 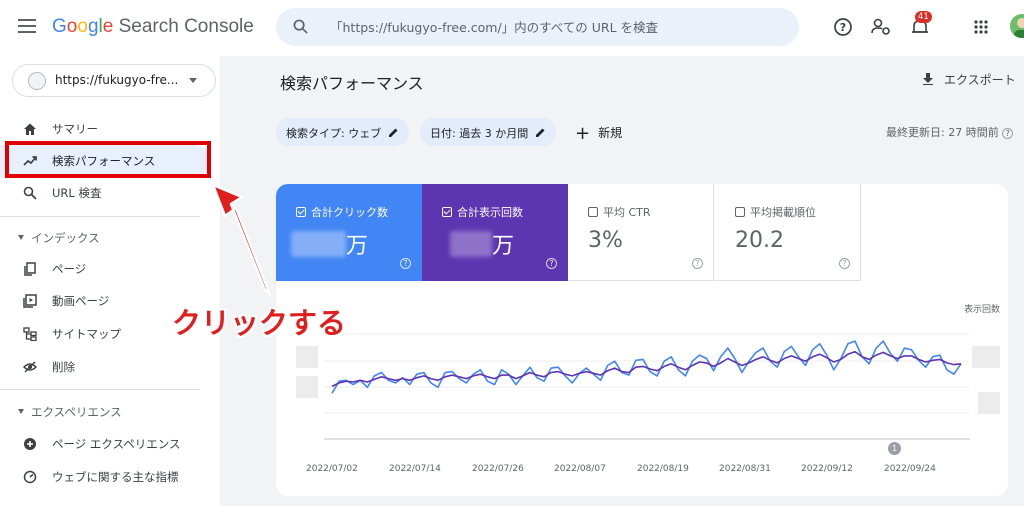 What do you see at coordinates (881, 27) in the screenshot?
I see `users-settings-icon` at bounding box center [881, 27].